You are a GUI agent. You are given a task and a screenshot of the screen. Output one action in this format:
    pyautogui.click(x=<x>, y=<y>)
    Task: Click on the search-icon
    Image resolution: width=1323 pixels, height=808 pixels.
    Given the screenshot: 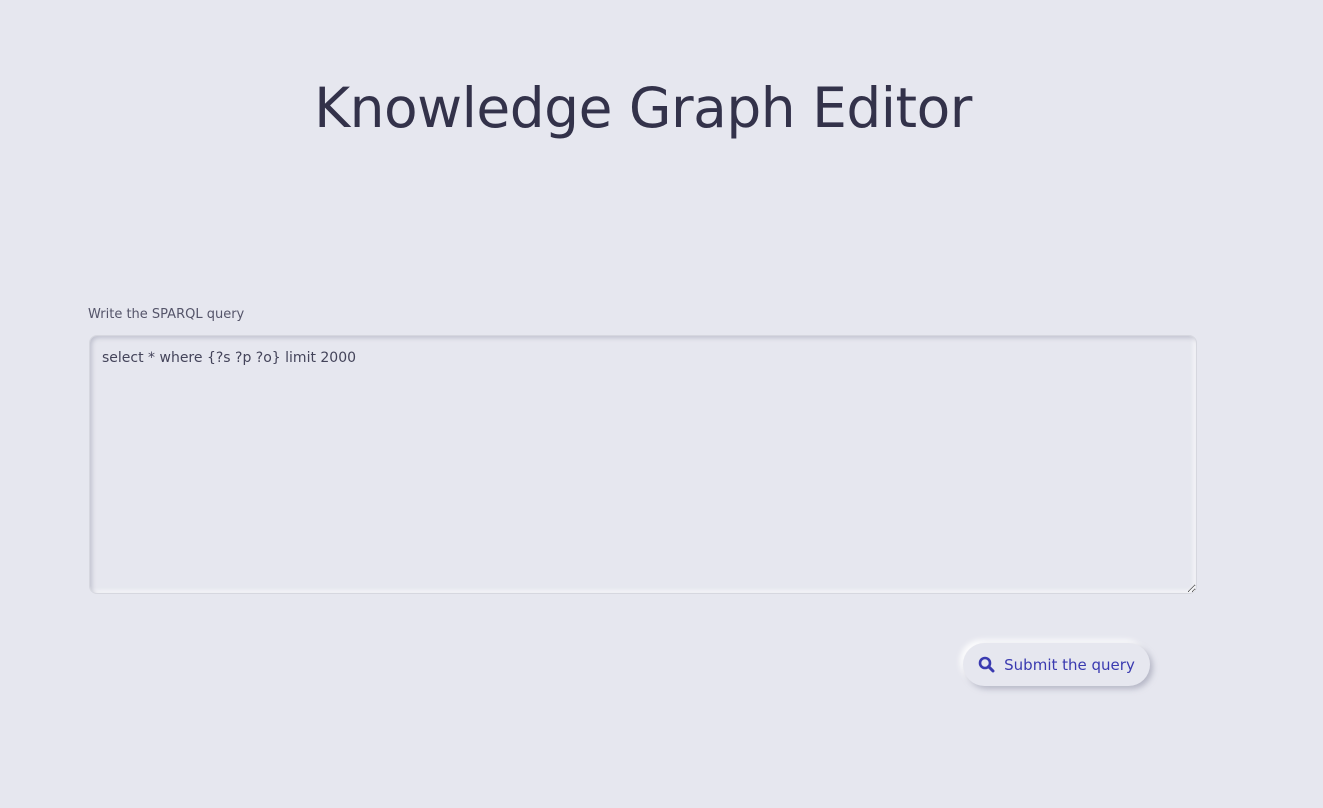 What is the action you would take?
    pyautogui.click(x=986, y=664)
    